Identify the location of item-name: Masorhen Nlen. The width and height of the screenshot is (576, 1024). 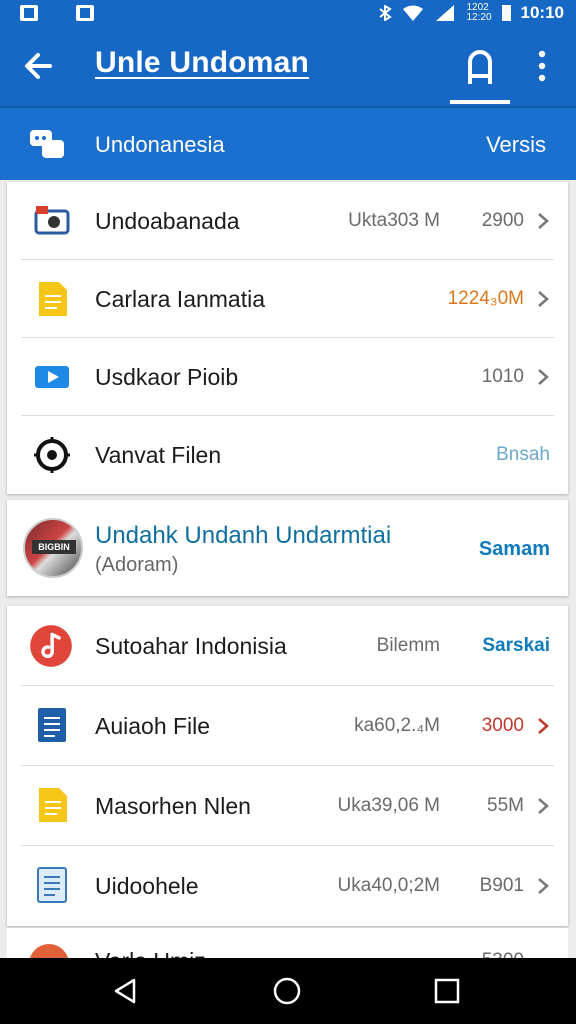
(173, 805).